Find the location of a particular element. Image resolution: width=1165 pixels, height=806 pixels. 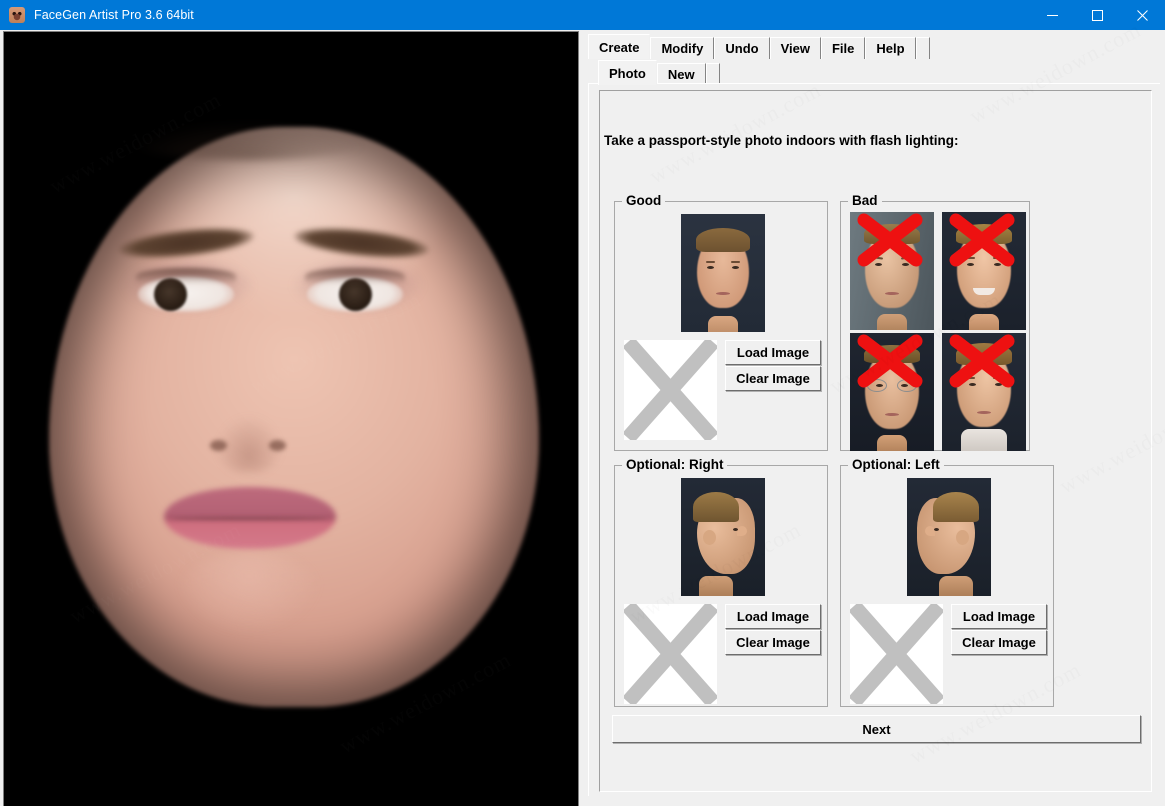

next-button: Next is located at coordinates (876, 729).